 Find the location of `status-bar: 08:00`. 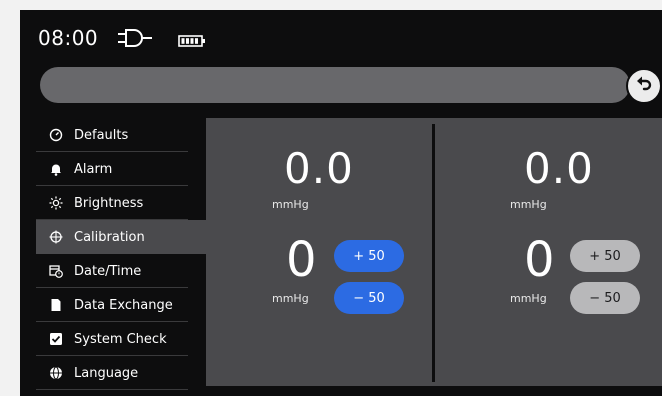

status-bar: 08:00 is located at coordinates (341, 38).